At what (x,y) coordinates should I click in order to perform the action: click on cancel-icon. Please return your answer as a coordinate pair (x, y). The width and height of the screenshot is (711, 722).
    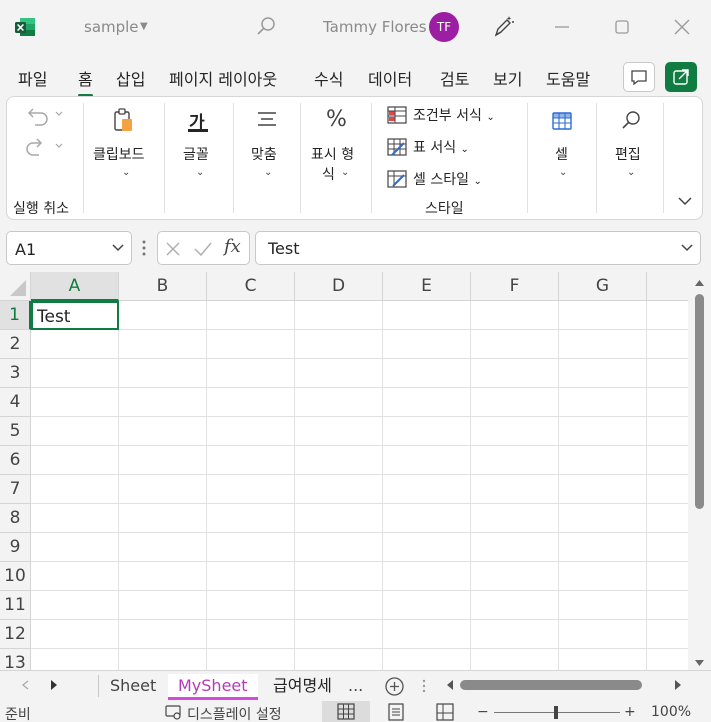
    Looking at the image, I should click on (173, 249).